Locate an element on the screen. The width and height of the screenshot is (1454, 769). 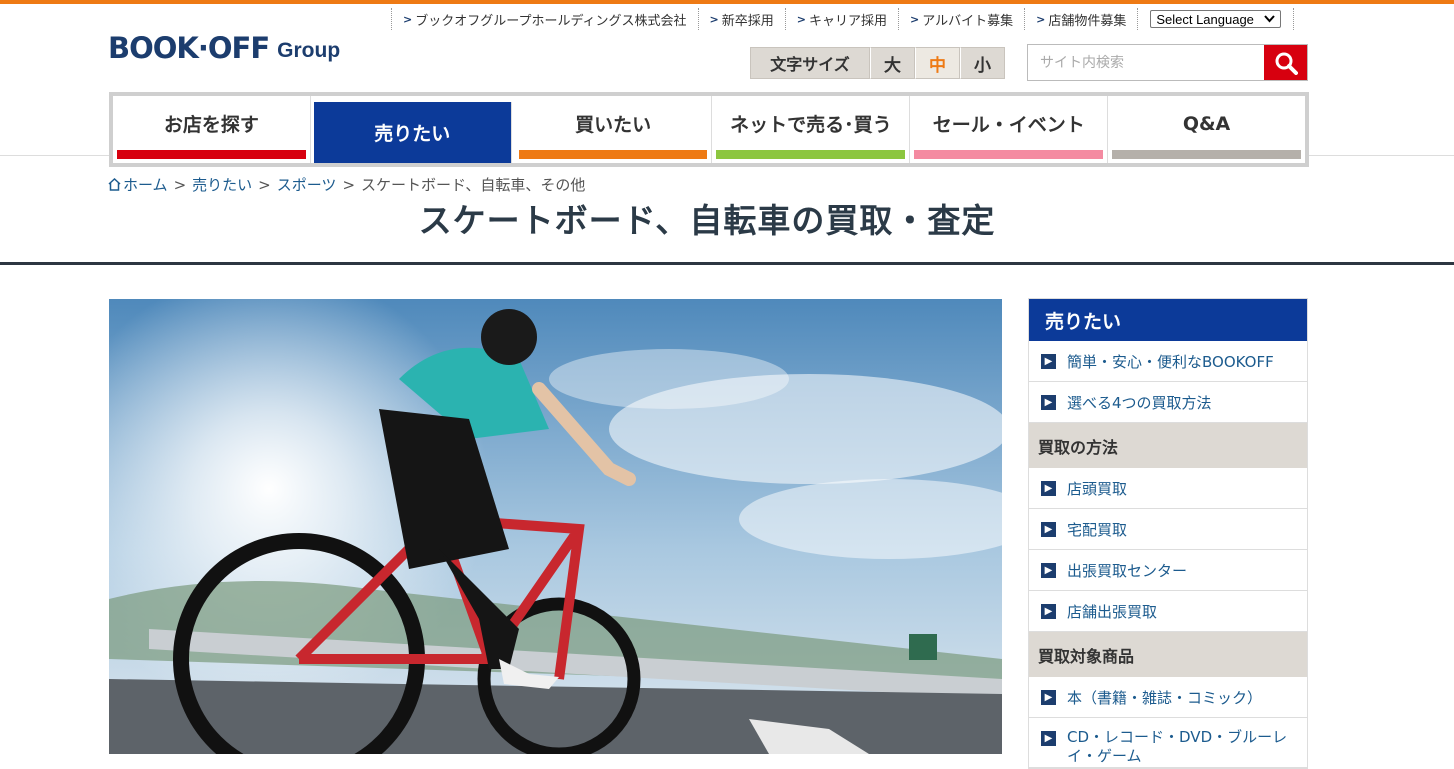
breadcrumb-home: ホーム is located at coordinates (145, 184).